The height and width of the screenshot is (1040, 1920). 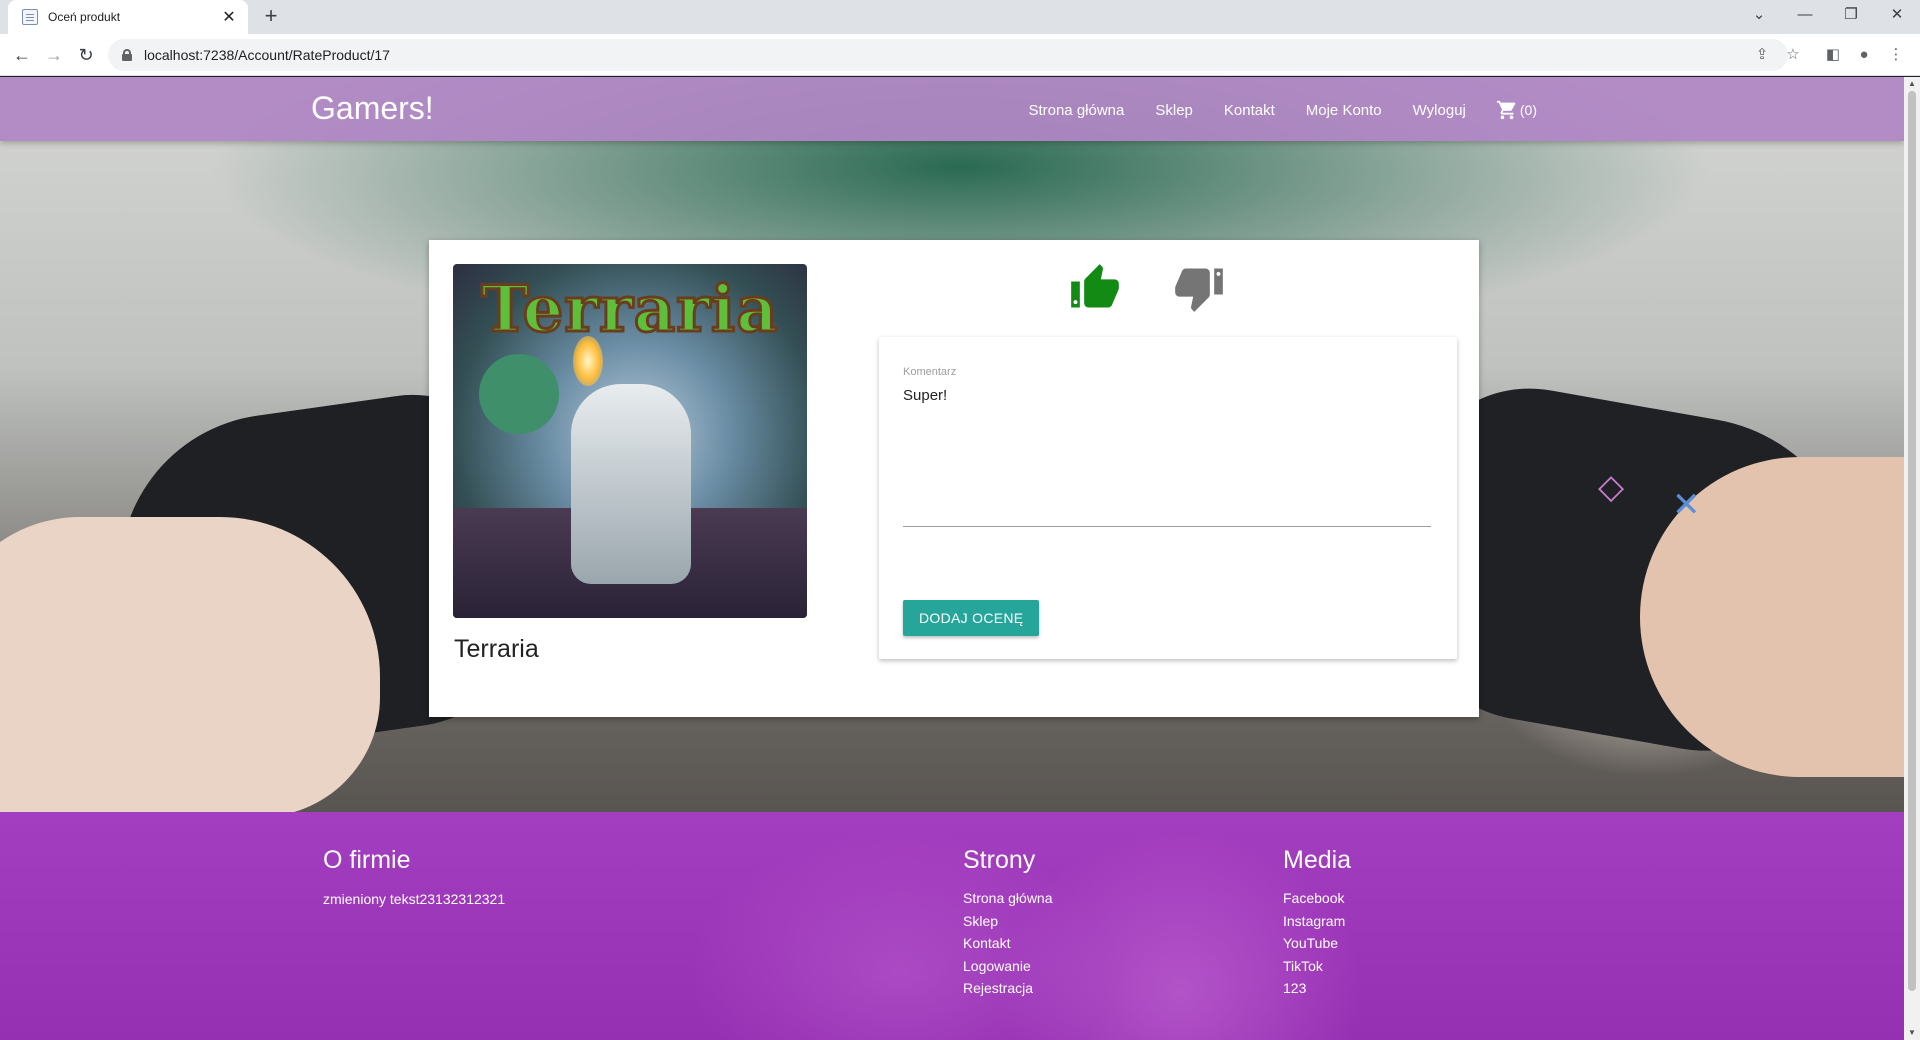 I want to click on scroll-up-icon: ▲, so click(x=1912, y=84).